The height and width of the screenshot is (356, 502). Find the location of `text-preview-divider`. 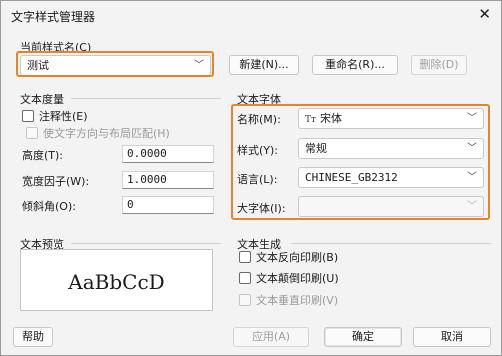

text-preview-divider is located at coordinates (146, 243).